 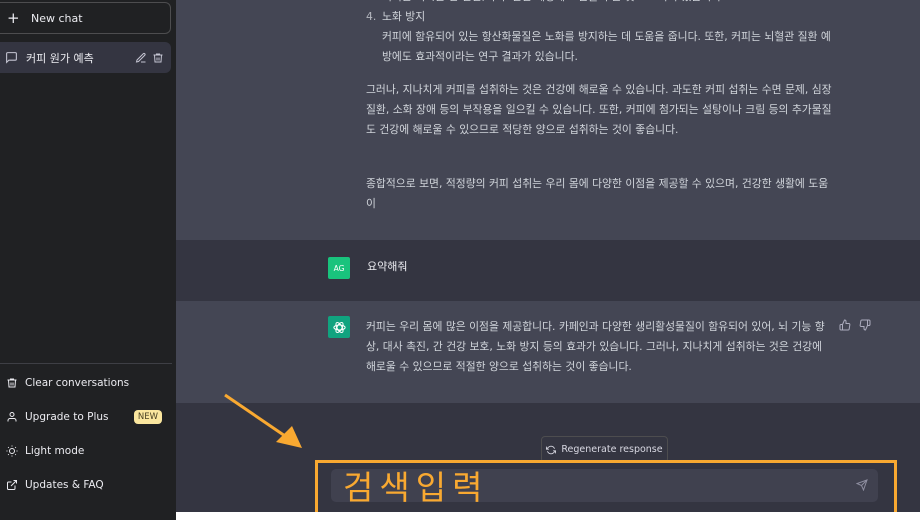 I want to click on message-input, so click(x=588, y=485).